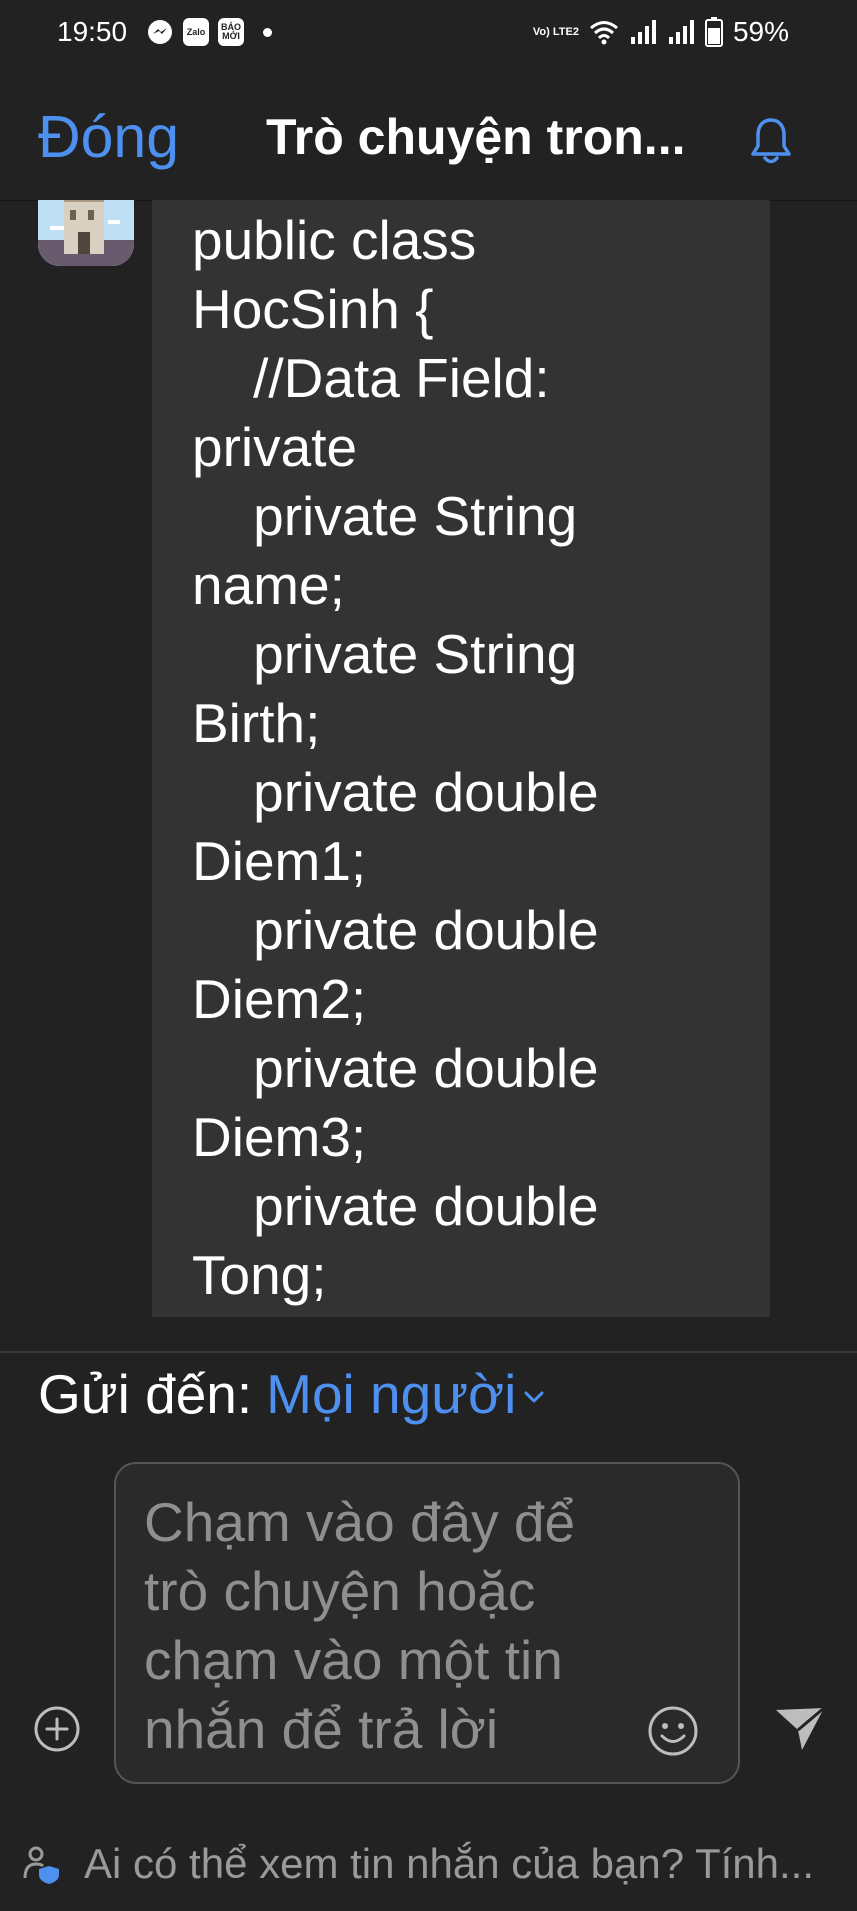 The height and width of the screenshot is (1911, 857). I want to click on recipient-selector: Mọi người, so click(391, 1394).